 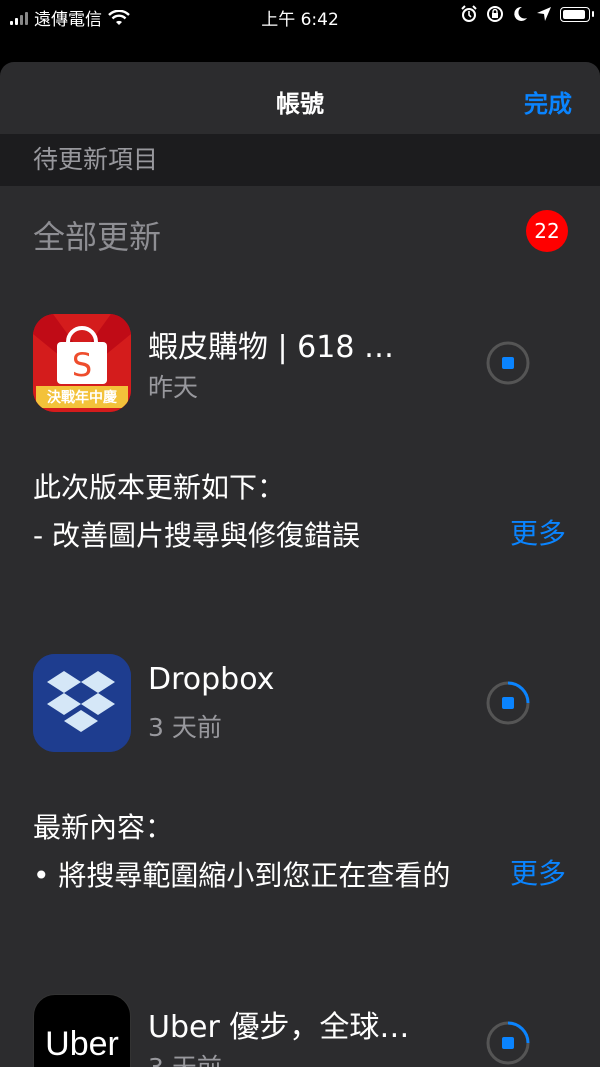 I want to click on pending-updates-header: 待更新項目, so click(x=300, y=160).